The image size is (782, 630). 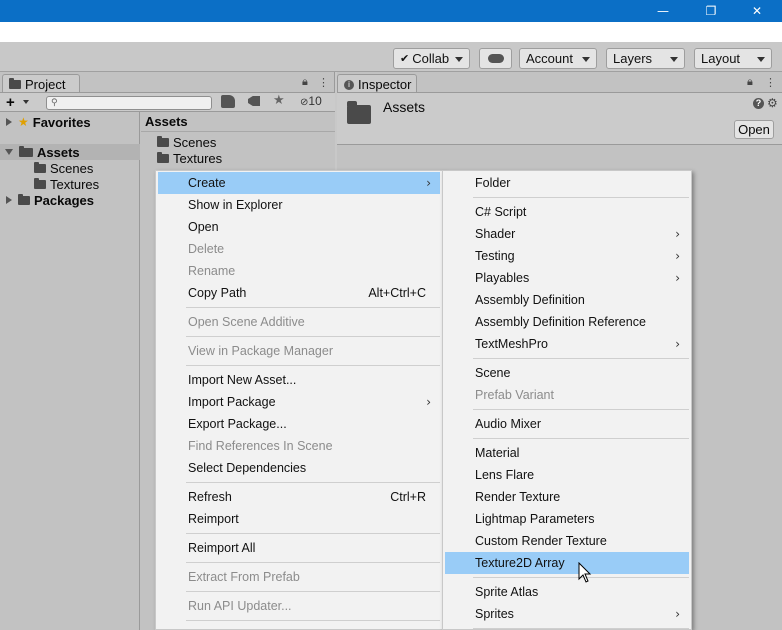 What do you see at coordinates (70, 200) in the screenshot?
I see `tree-item-packages: Packages` at bounding box center [70, 200].